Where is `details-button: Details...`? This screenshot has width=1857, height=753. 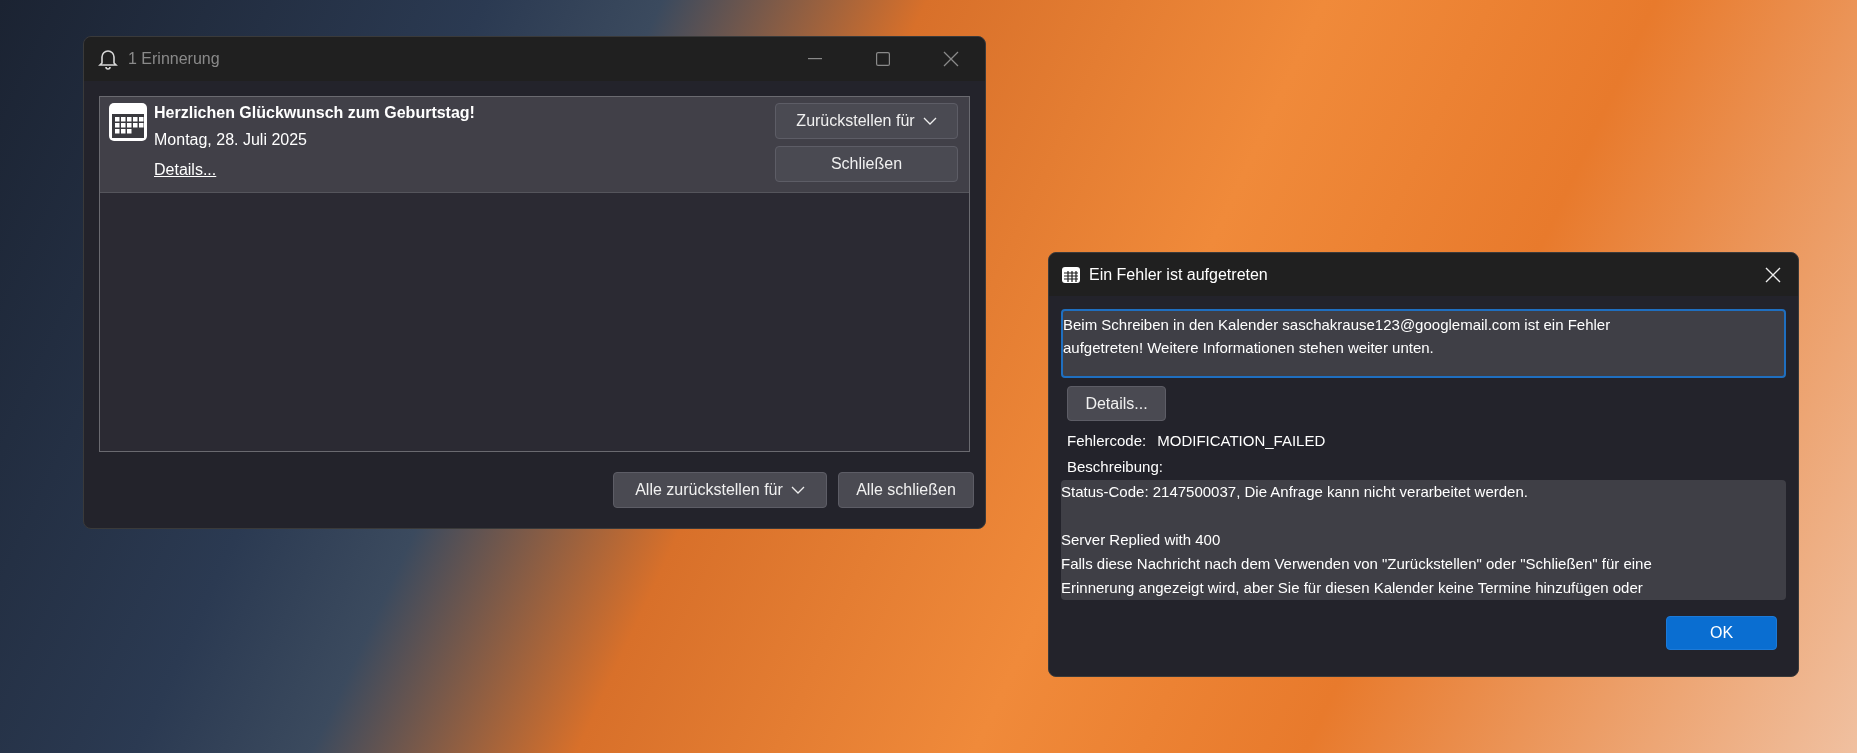
details-button: Details... is located at coordinates (1116, 403).